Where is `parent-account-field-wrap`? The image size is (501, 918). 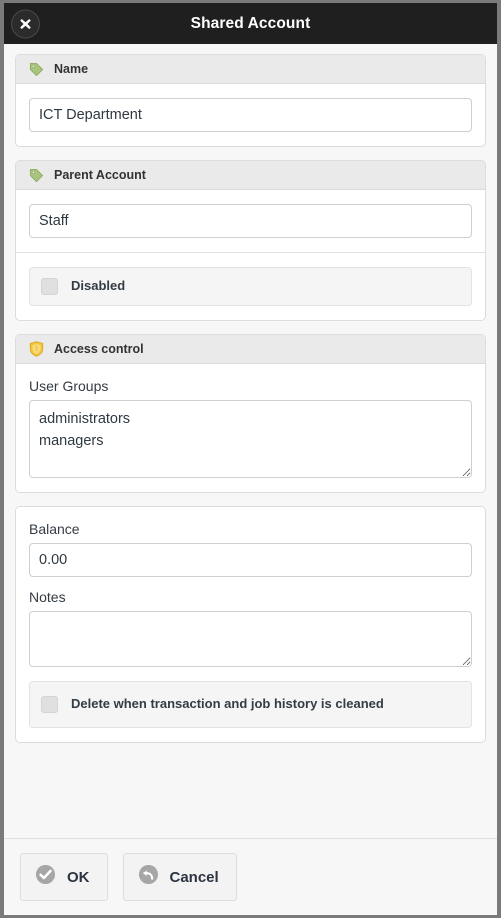
parent-account-field-wrap is located at coordinates (250, 221).